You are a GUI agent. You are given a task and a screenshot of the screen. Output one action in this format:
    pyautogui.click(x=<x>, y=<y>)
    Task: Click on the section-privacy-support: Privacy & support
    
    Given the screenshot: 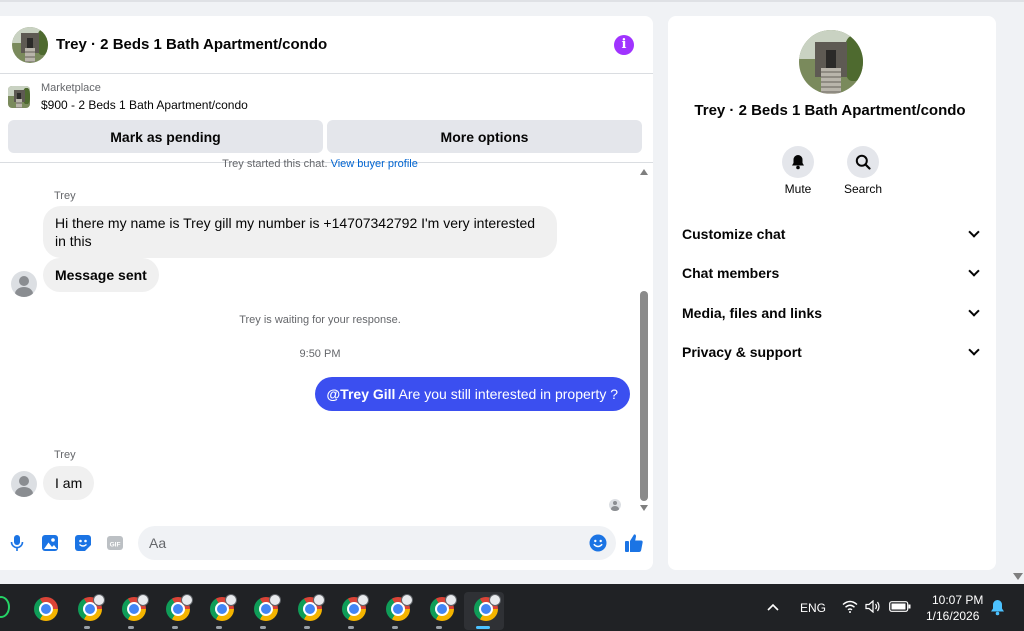 What is the action you would take?
    pyautogui.click(x=832, y=352)
    